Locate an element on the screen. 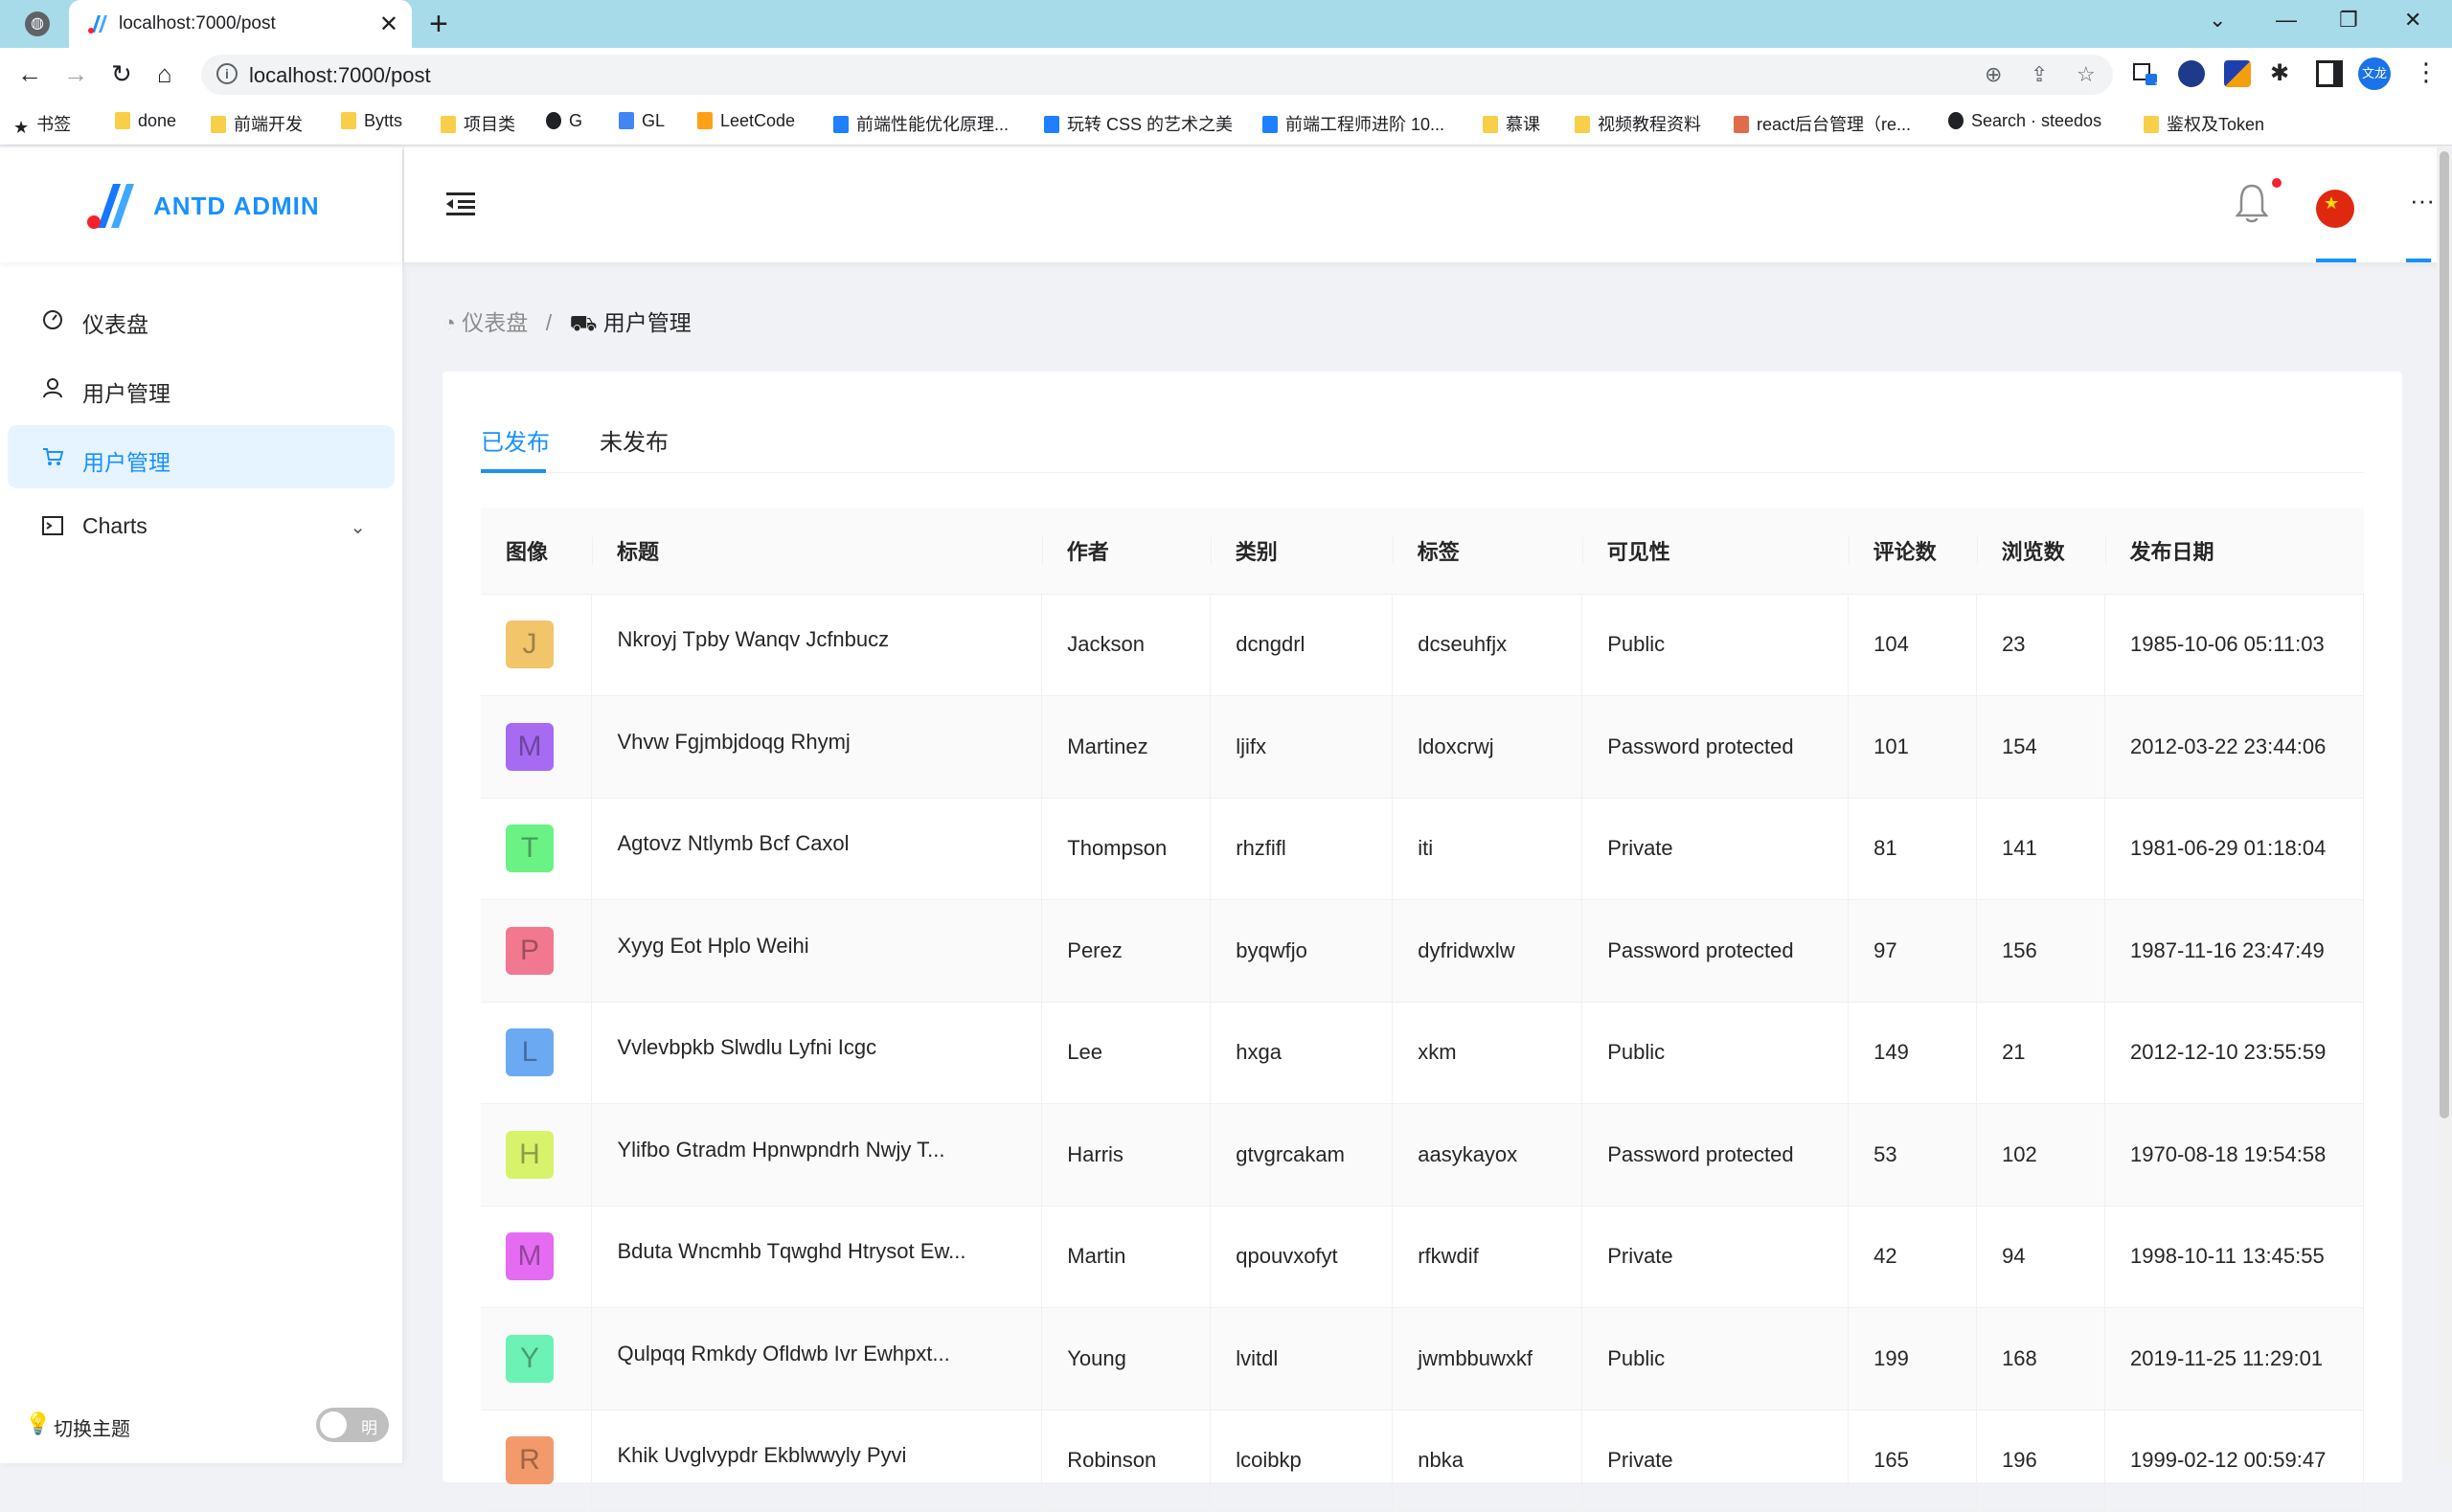 The height and width of the screenshot is (1512, 2452). extensions-puzzle-icon: ✱ is located at coordinates (2283, 73).